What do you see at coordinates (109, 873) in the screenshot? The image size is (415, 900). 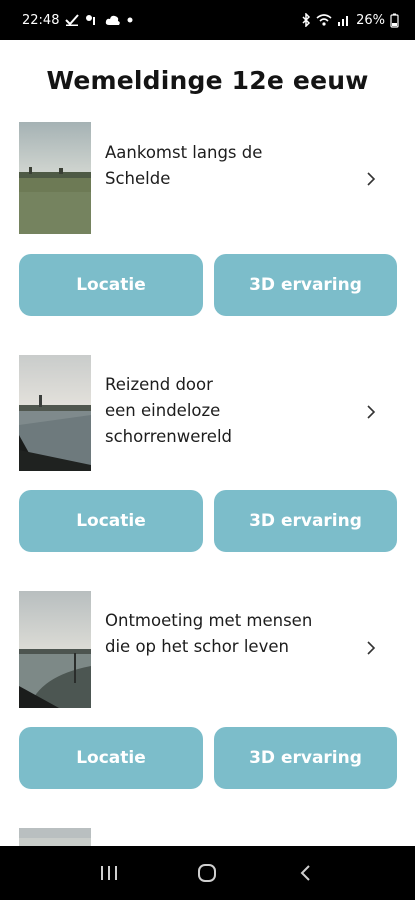 I see `recent-apps-icon` at bounding box center [109, 873].